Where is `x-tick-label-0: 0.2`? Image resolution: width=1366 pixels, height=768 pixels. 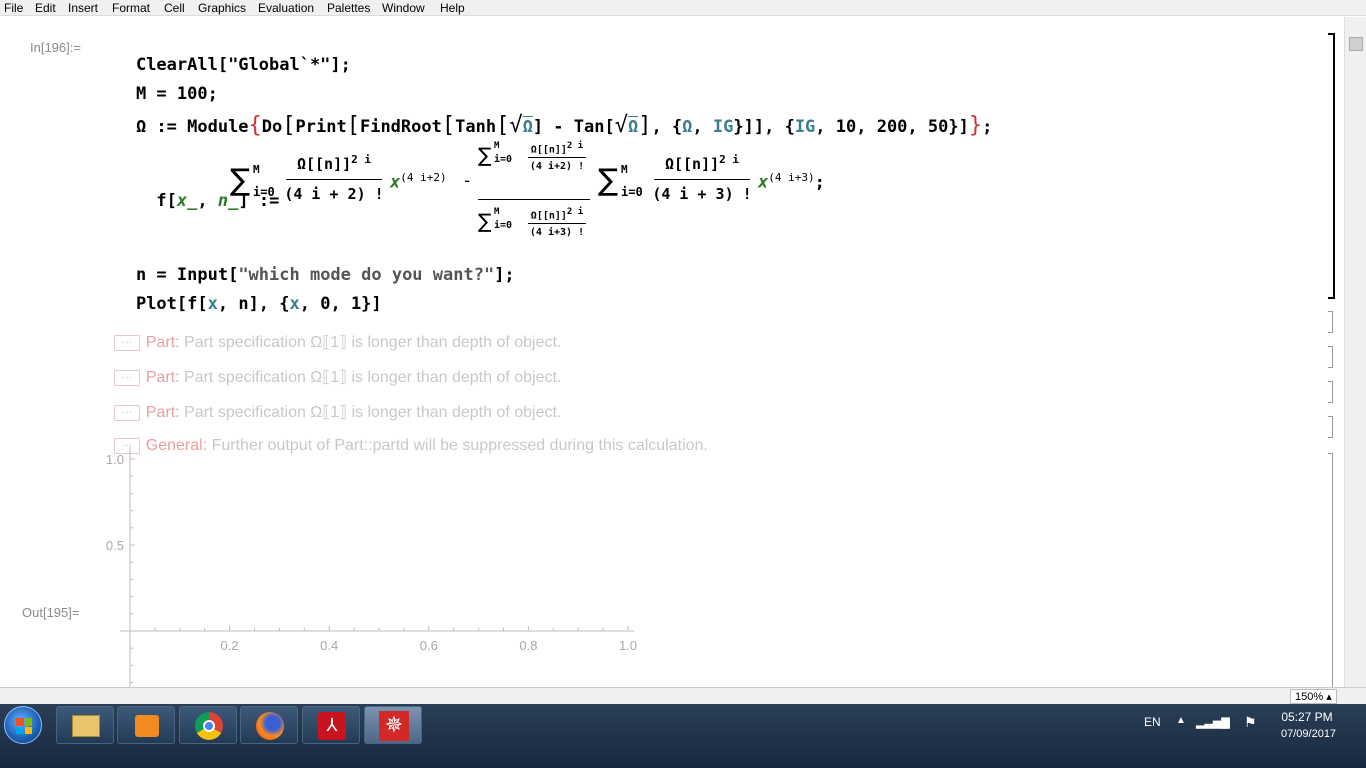
x-tick-label-0: 0.2 is located at coordinates (230, 645).